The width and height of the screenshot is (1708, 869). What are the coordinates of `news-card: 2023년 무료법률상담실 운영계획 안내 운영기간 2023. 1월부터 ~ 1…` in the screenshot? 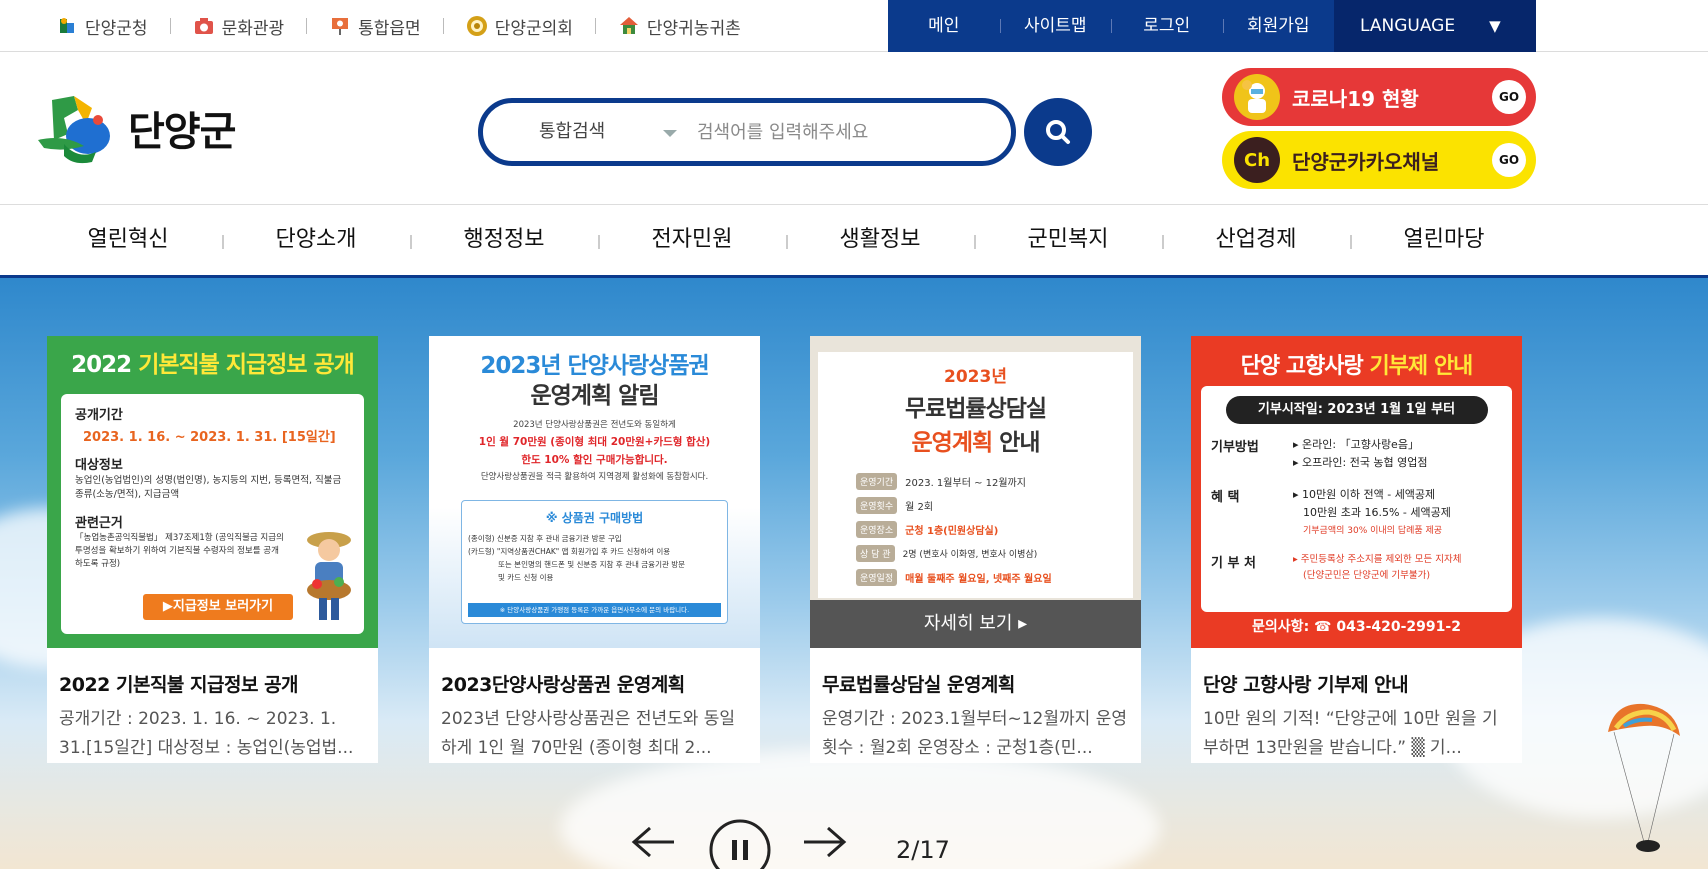 It's located at (975, 549).